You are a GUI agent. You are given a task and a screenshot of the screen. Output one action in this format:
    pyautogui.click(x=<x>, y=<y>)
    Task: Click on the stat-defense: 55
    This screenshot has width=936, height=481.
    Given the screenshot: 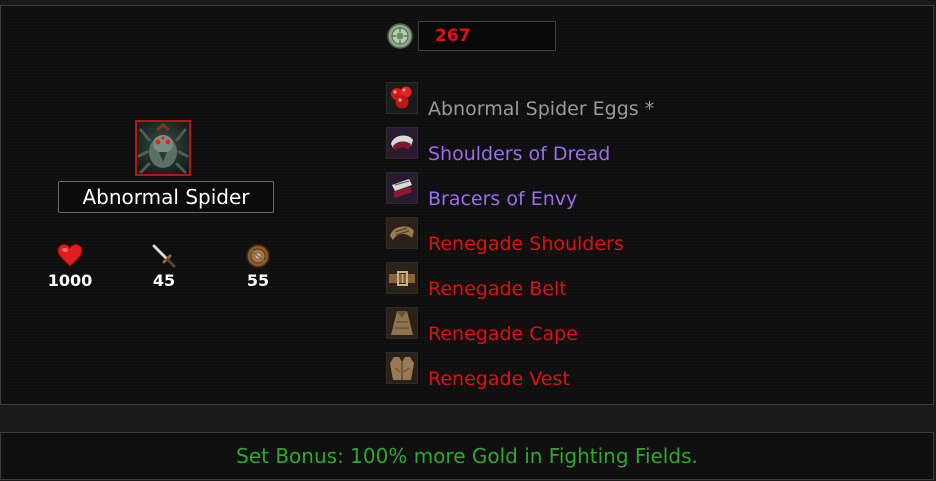 What is the action you would take?
    pyautogui.click(x=258, y=266)
    